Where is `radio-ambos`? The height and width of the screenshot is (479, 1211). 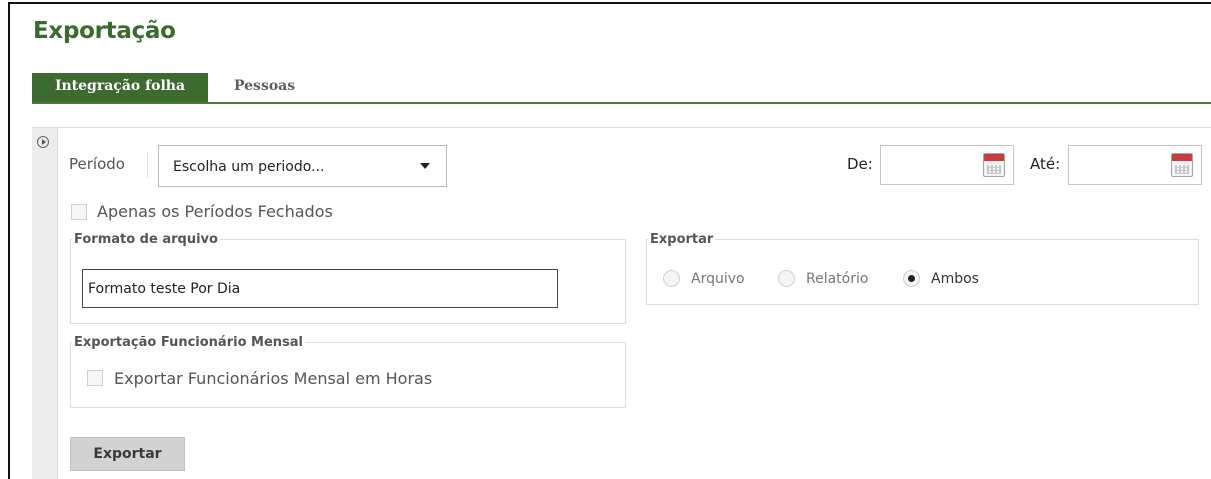 radio-ambos is located at coordinates (911, 278).